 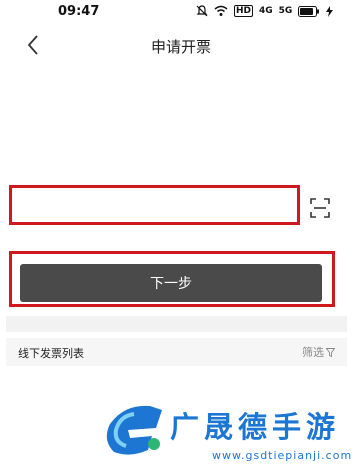 What do you see at coordinates (244, 11) in the screenshot?
I see `hd-icon: HD` at bounding box center [244, 11].